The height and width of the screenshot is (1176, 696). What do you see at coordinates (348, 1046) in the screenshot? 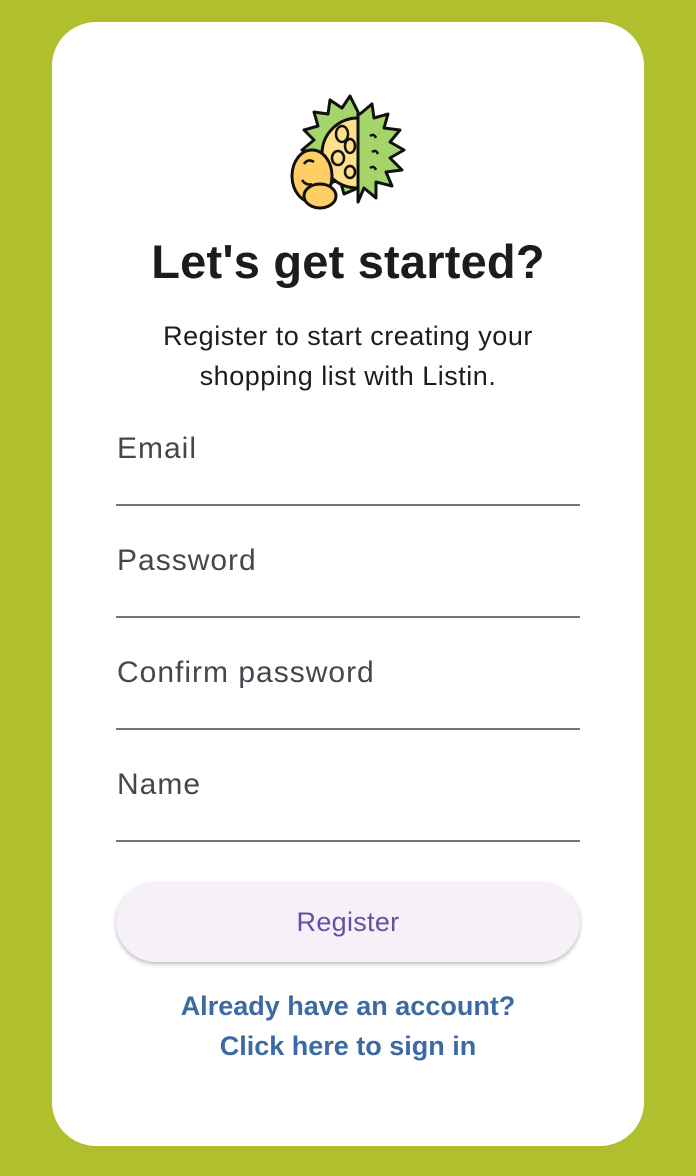
I see `sign-in-link-line2: Click here to sign in` at bounding box center [348, 1046].